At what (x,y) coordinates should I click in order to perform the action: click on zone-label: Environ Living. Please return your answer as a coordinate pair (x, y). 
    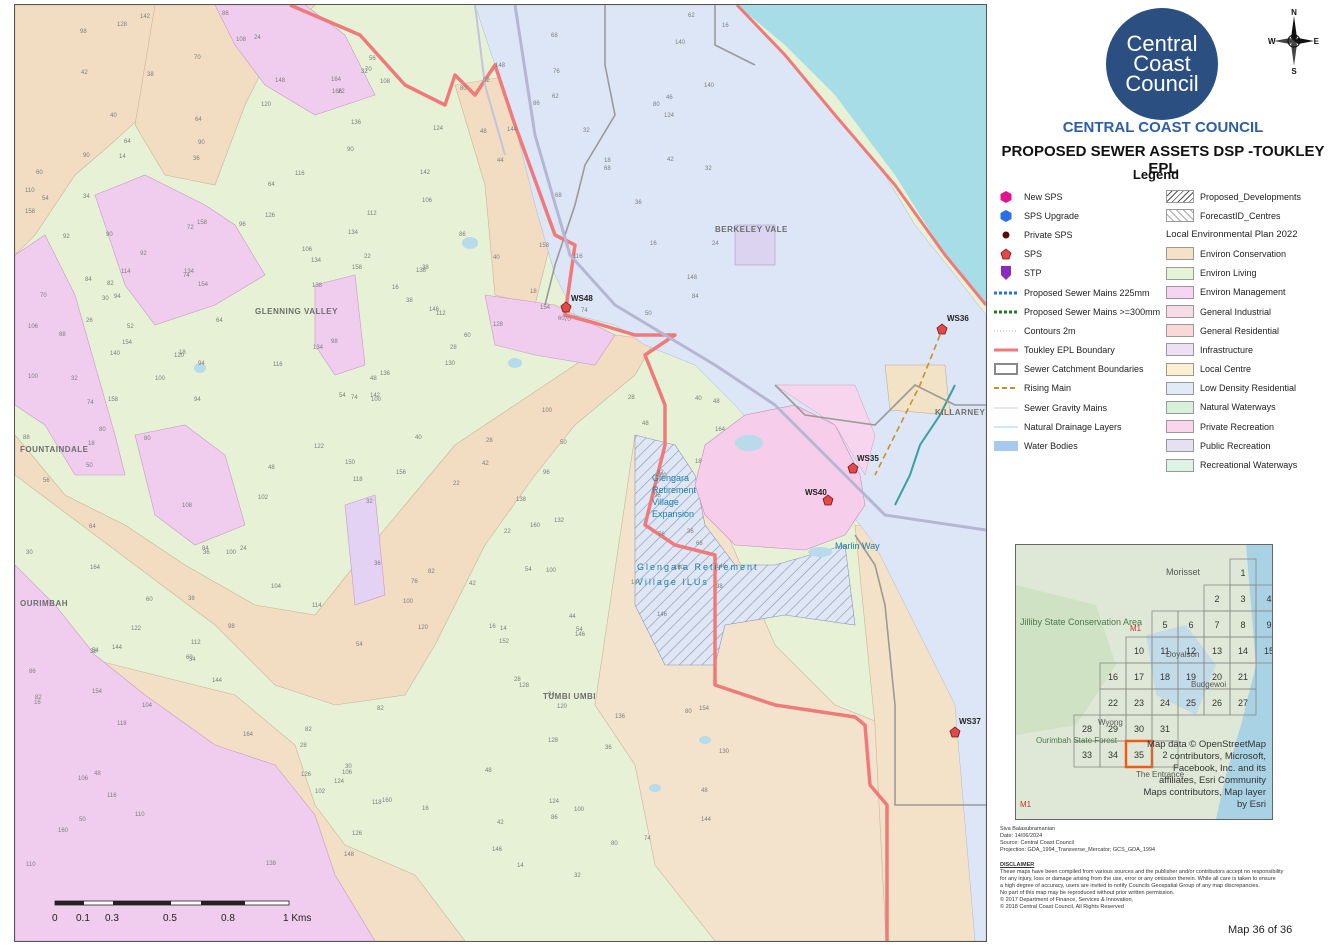
    Looking at the image, I should click on (1228, 273).